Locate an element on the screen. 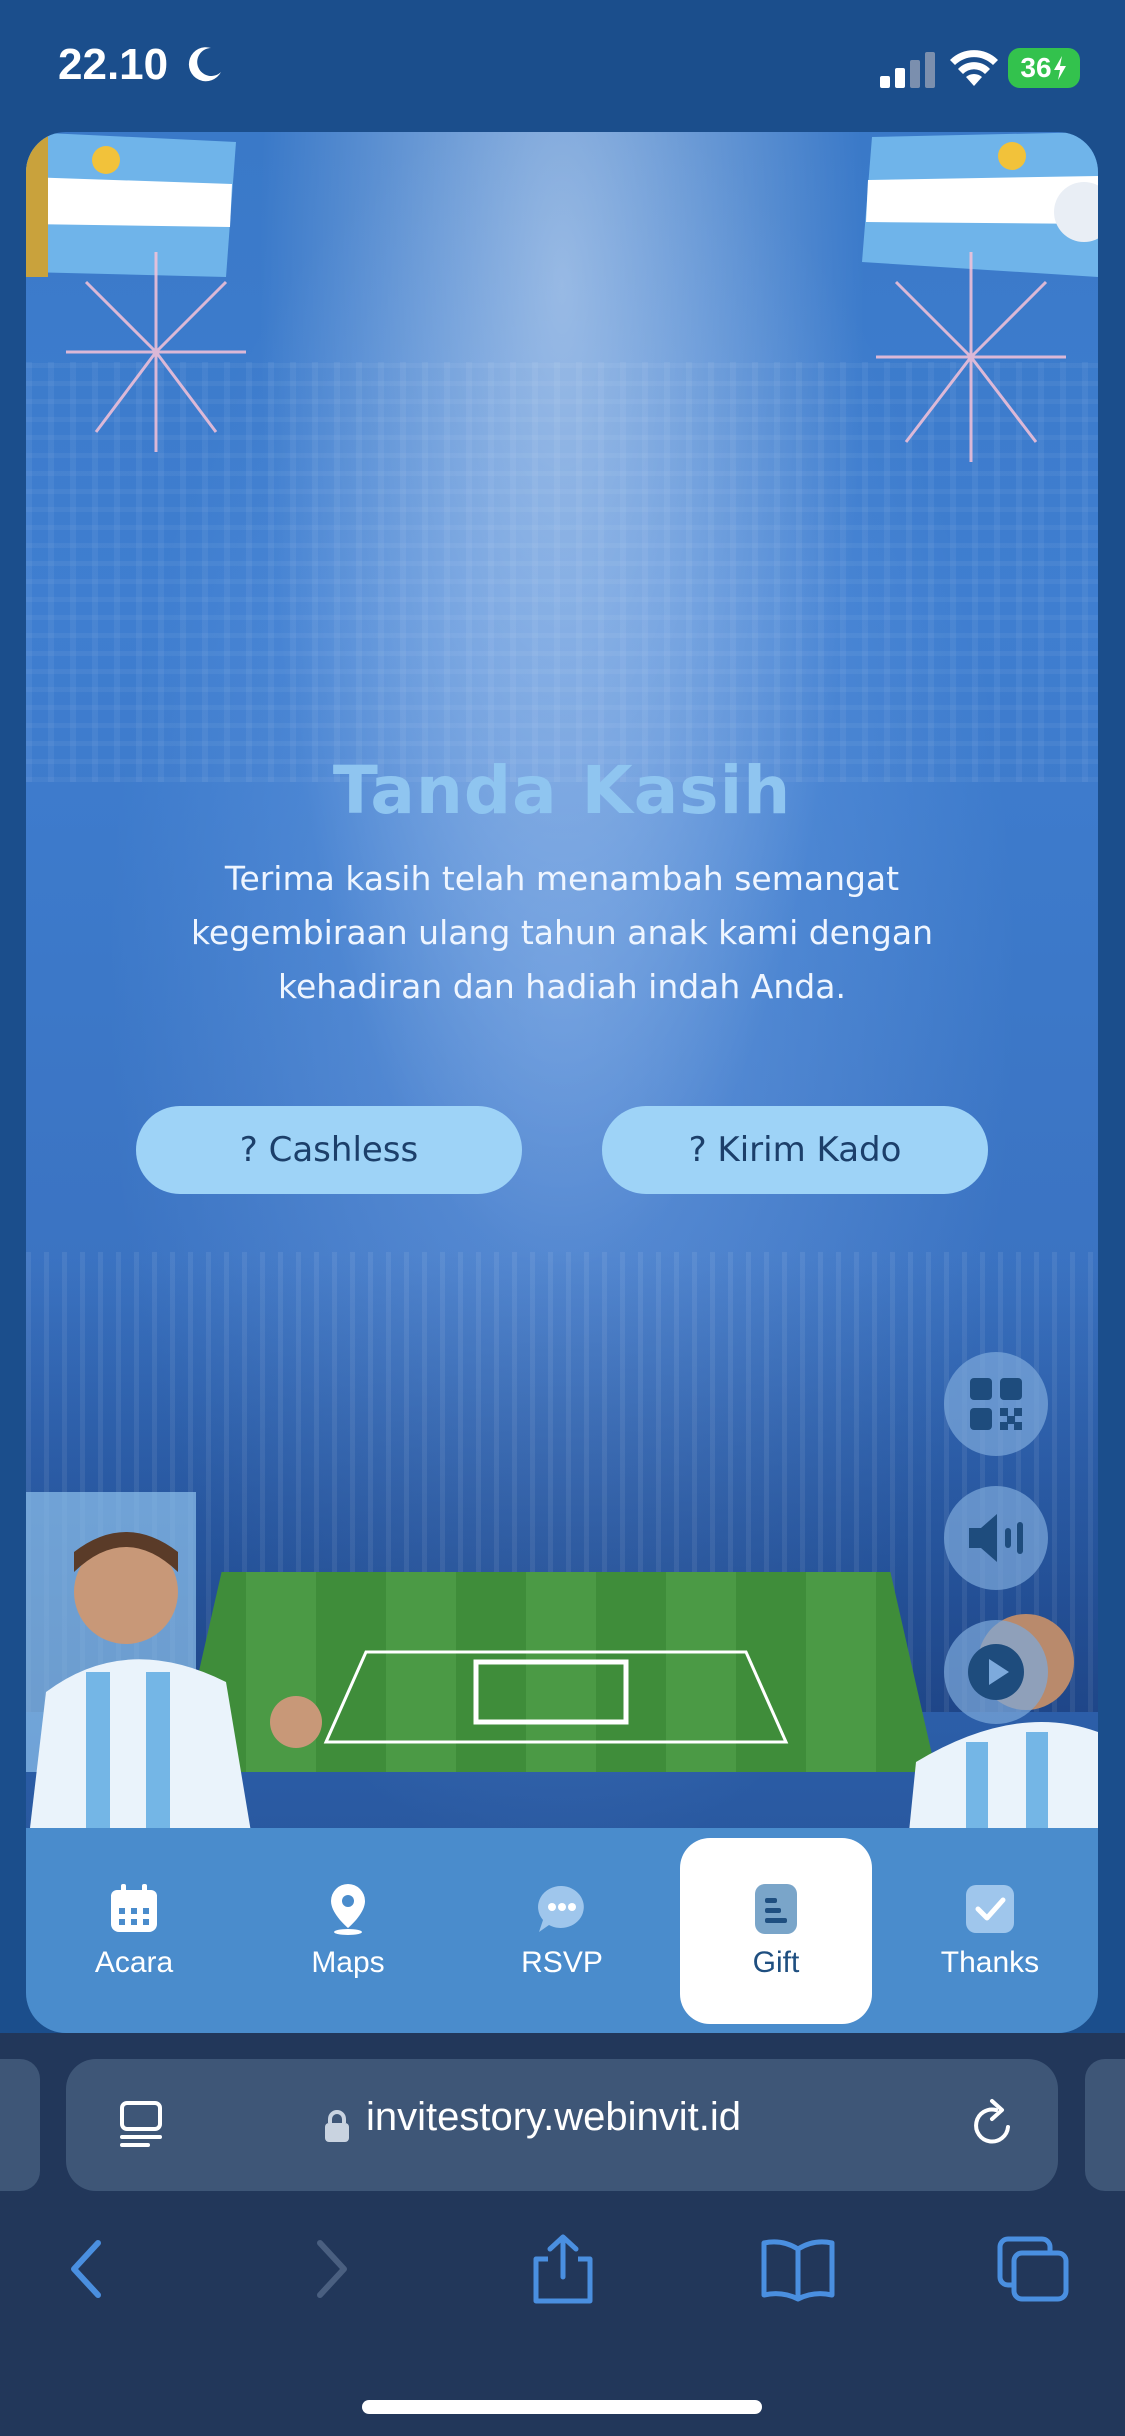  section-title: Tanda Kasih is located at coordinates (562, 790).